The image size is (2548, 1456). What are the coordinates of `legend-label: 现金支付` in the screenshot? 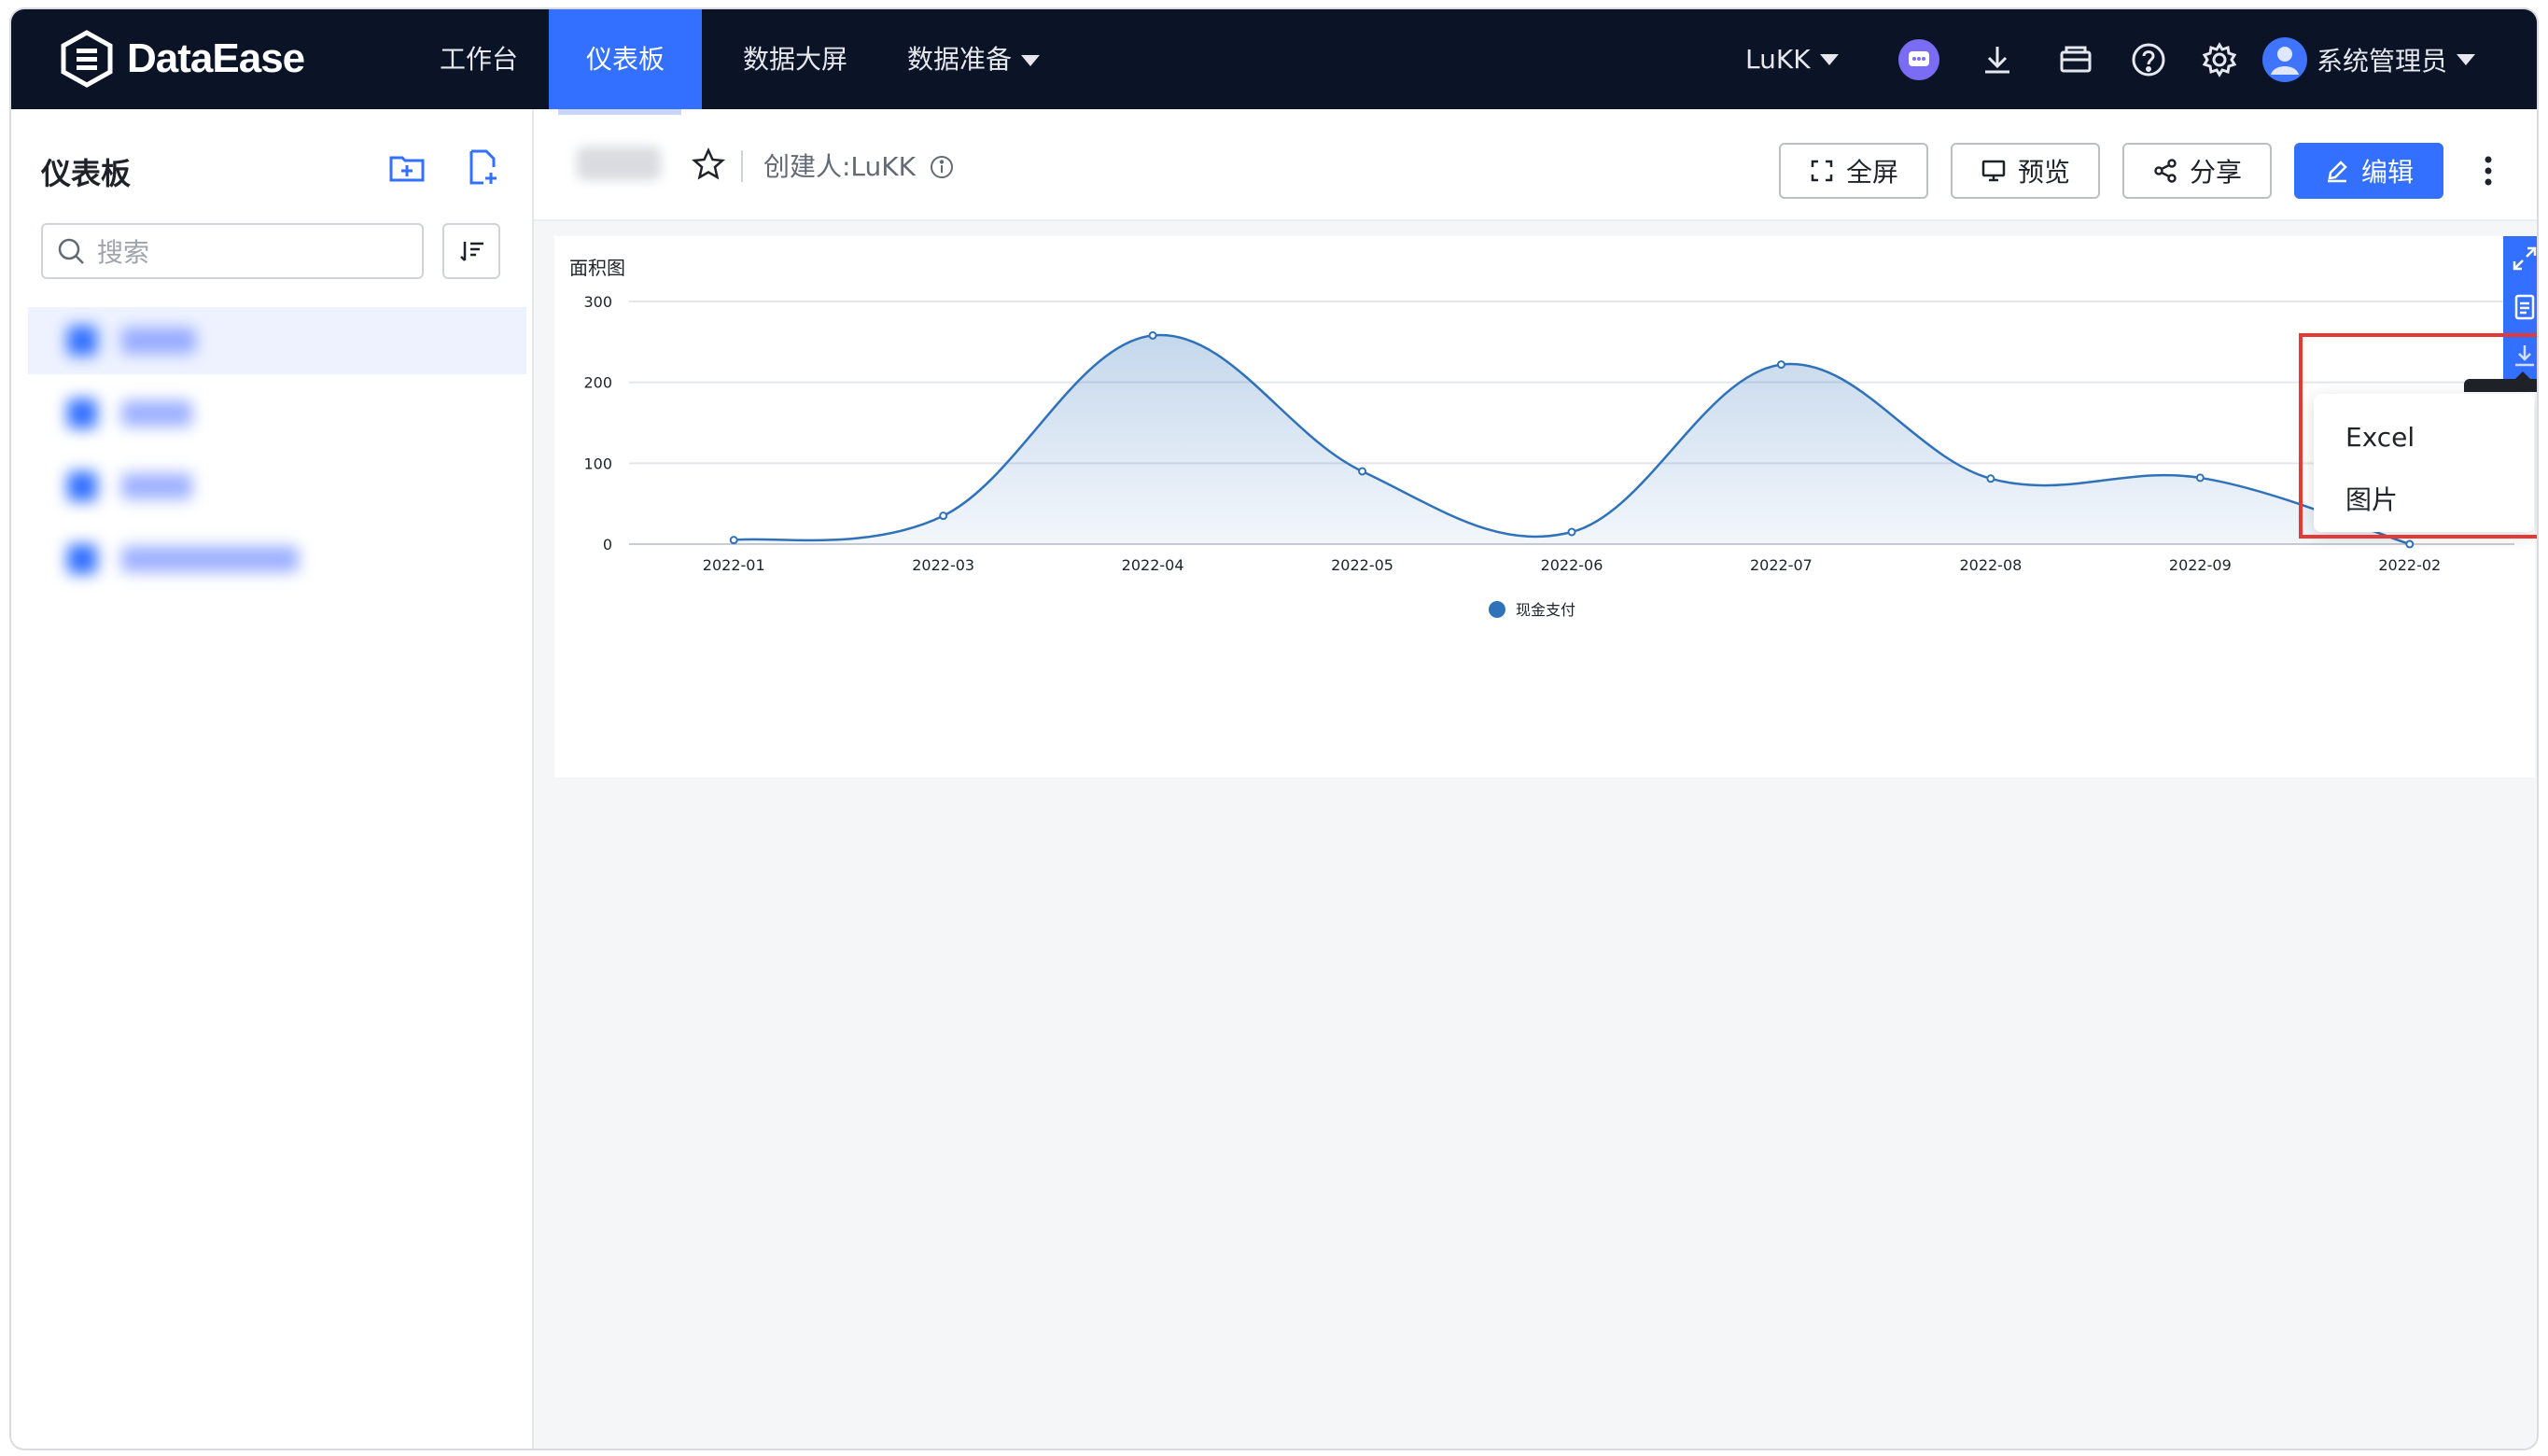 It's located at (1545, 610).